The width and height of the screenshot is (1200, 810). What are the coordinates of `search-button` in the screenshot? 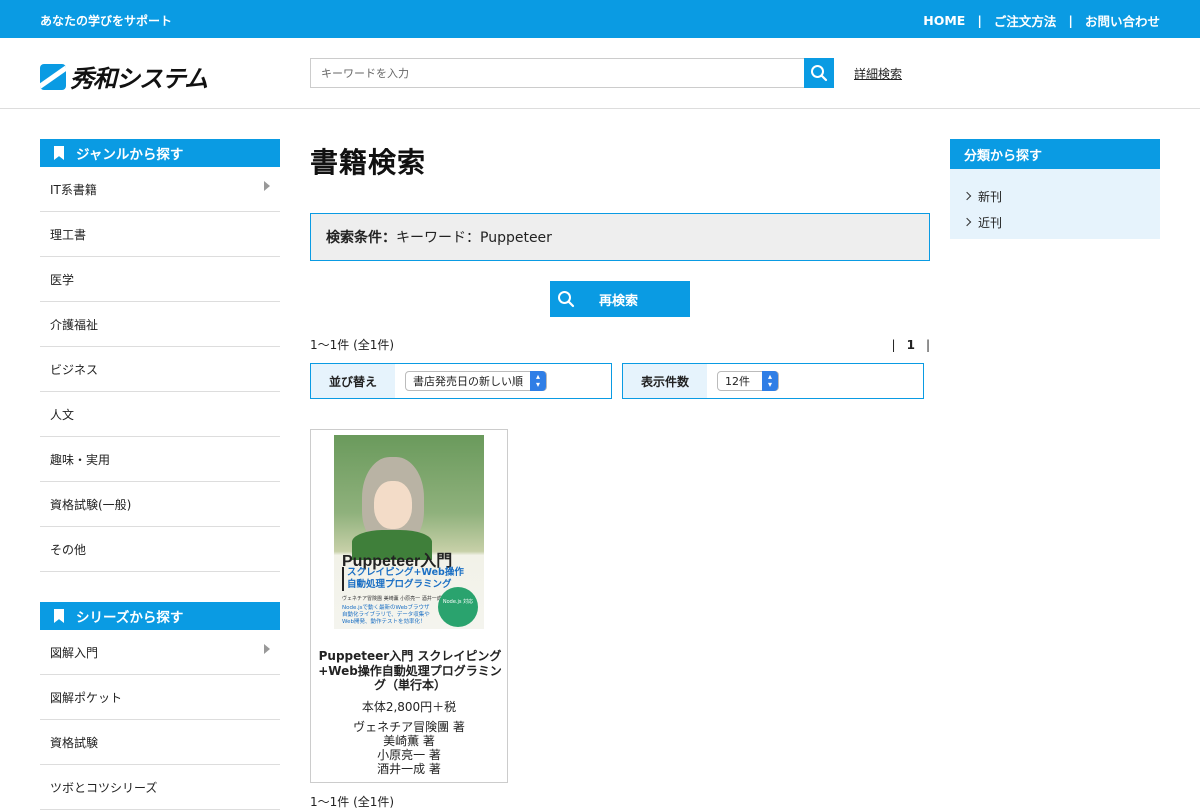 It's located at (819, 73).